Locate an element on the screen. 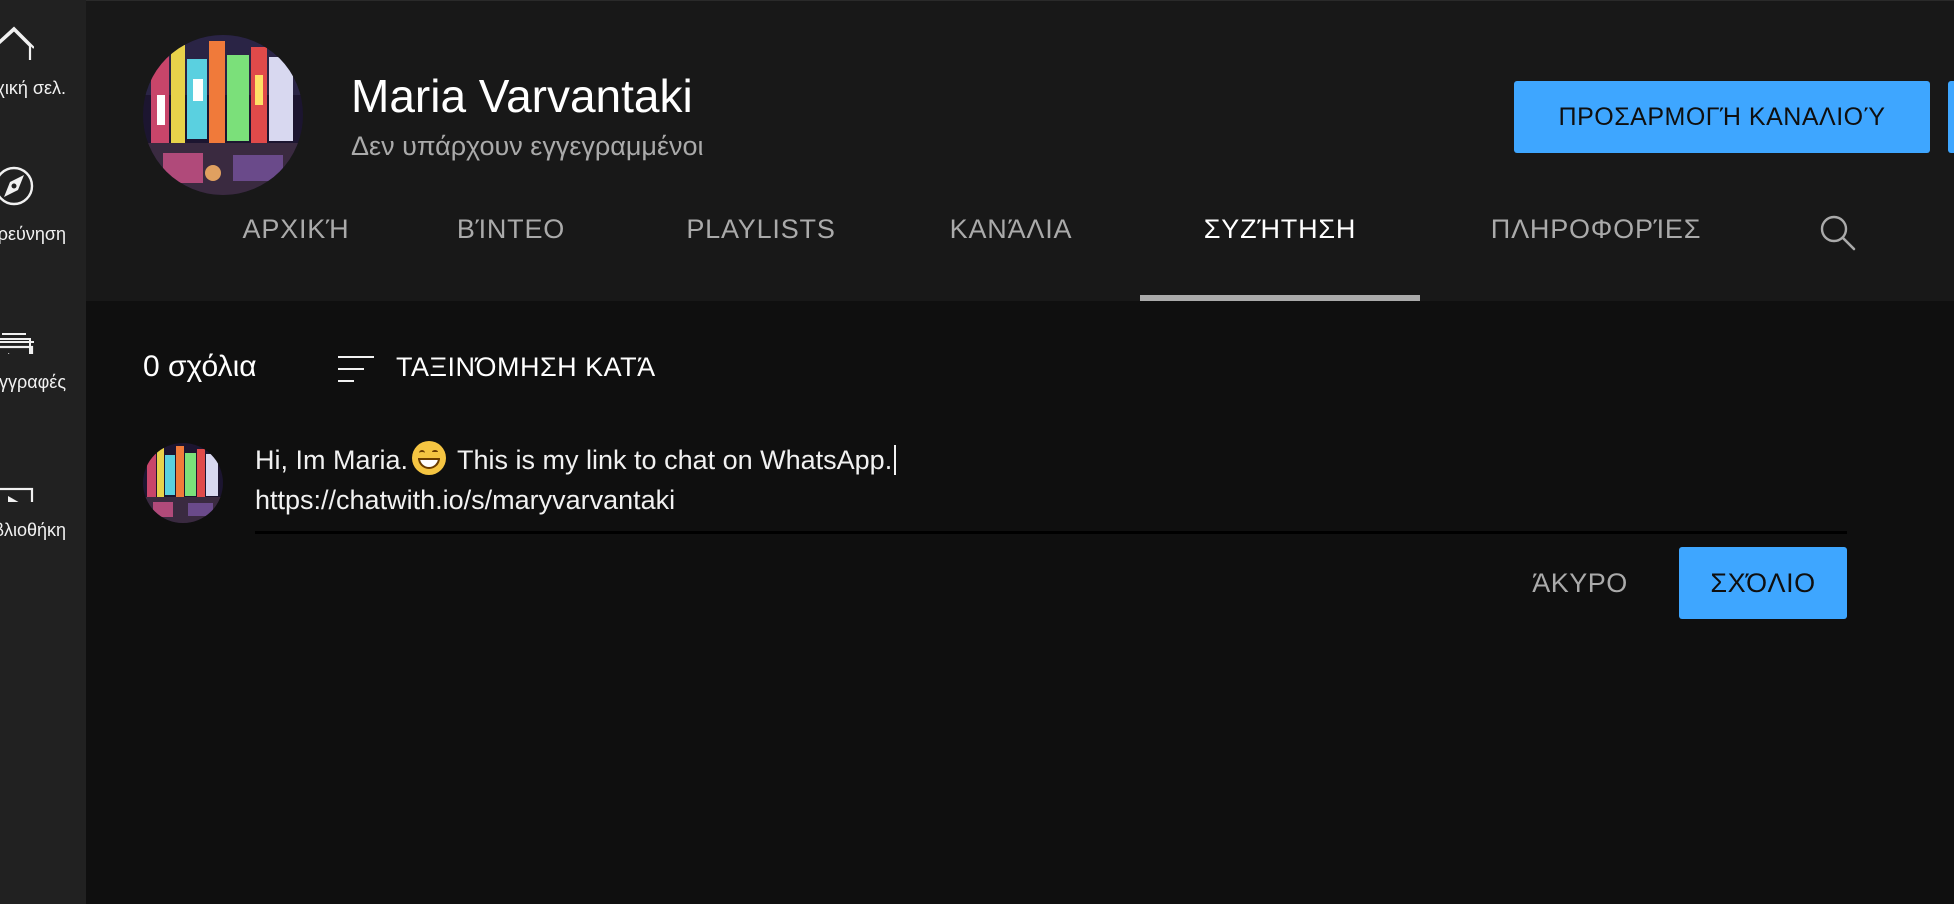 Image resolution: width=1954 pixels, height=904 pixels. sort-label: ΤΑΞΙΝΌΜΗΣΗ ΚΑΤΆ is located at coordinates (526, 367).